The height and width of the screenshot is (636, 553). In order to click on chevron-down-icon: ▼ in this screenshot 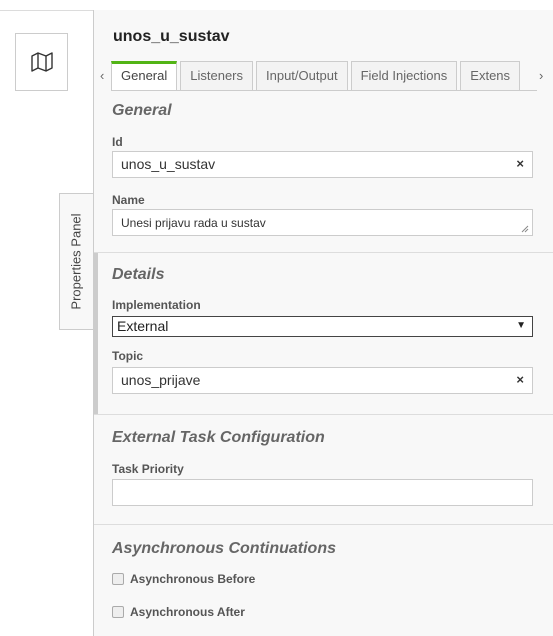, I will do `click(521, 325)`.